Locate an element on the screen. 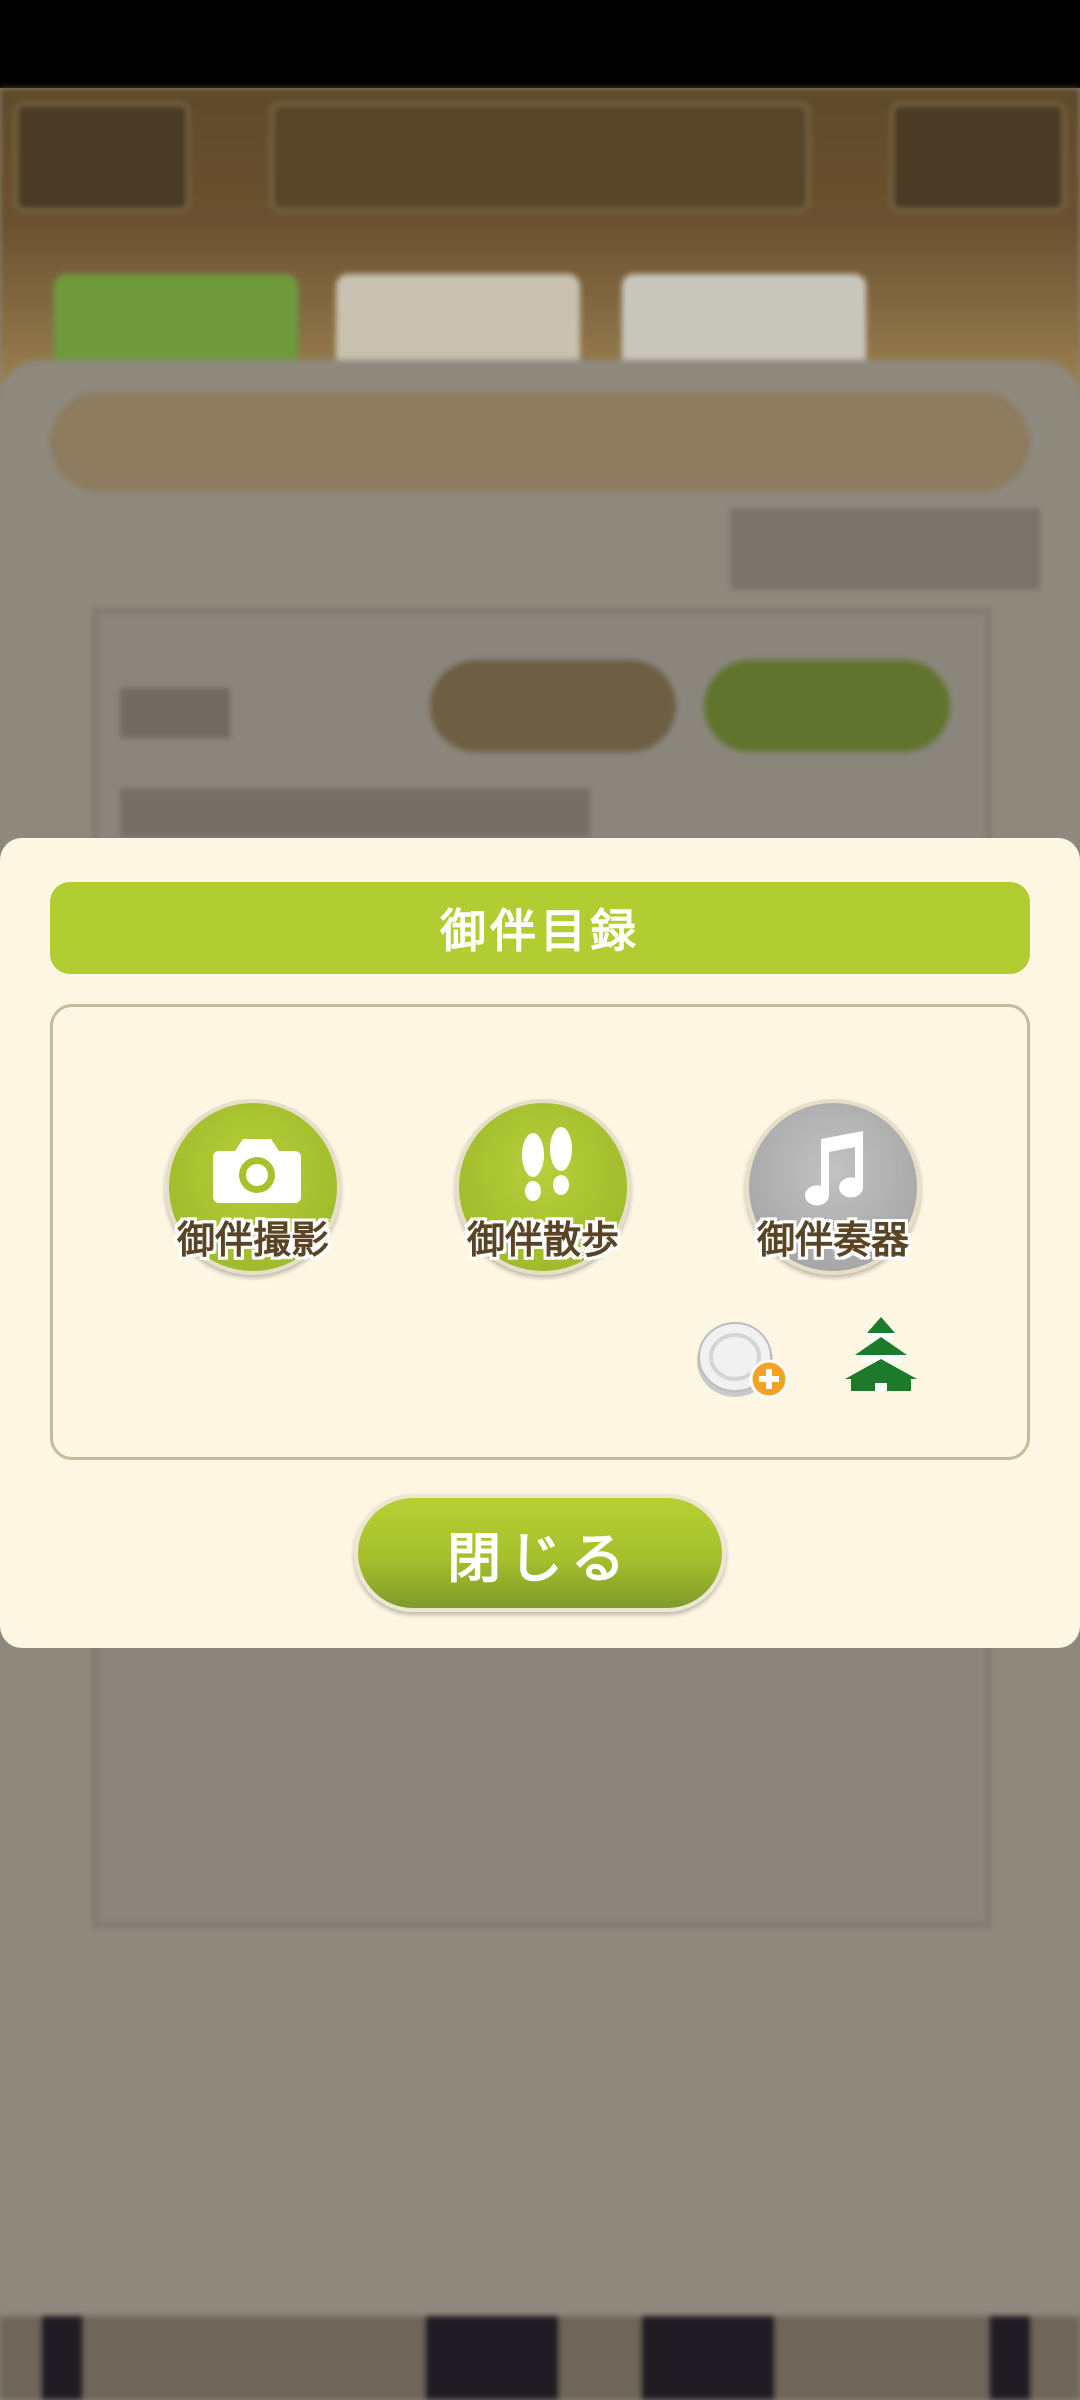 This screenshot has height=2400, width=1080. companion-walk-button: 御伴散歩 is located at coordinates (543, 1187).